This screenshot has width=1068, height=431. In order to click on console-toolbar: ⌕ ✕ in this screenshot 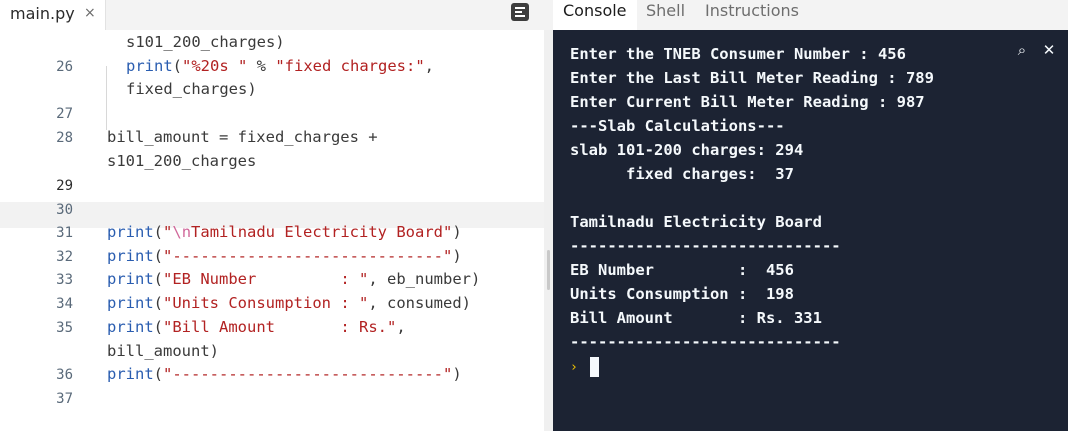, I will do `click(1036, 50)`.